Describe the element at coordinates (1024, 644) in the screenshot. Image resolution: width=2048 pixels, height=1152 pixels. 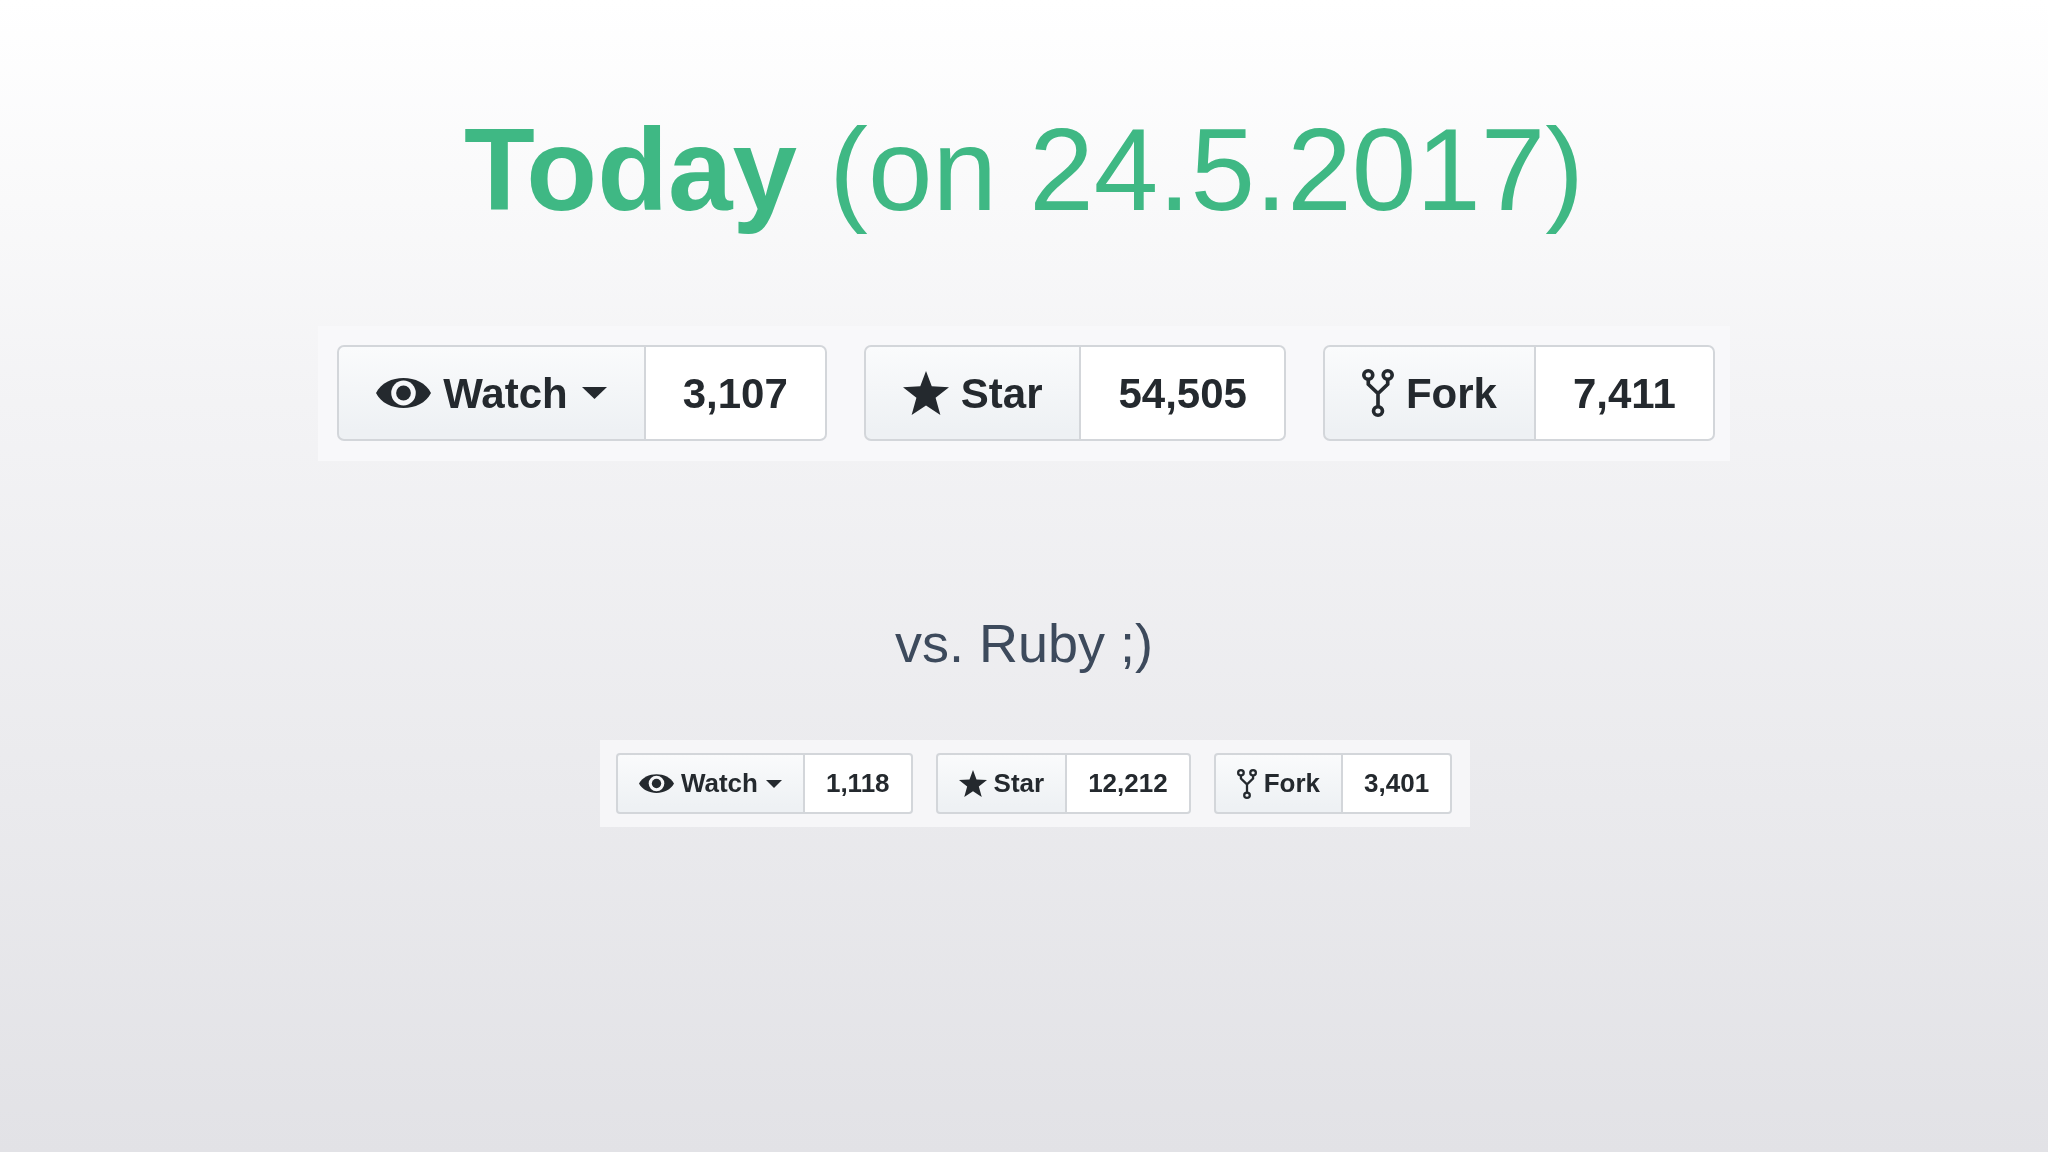
I see `comparison-caption: vs. Ruby ;)` at that location.